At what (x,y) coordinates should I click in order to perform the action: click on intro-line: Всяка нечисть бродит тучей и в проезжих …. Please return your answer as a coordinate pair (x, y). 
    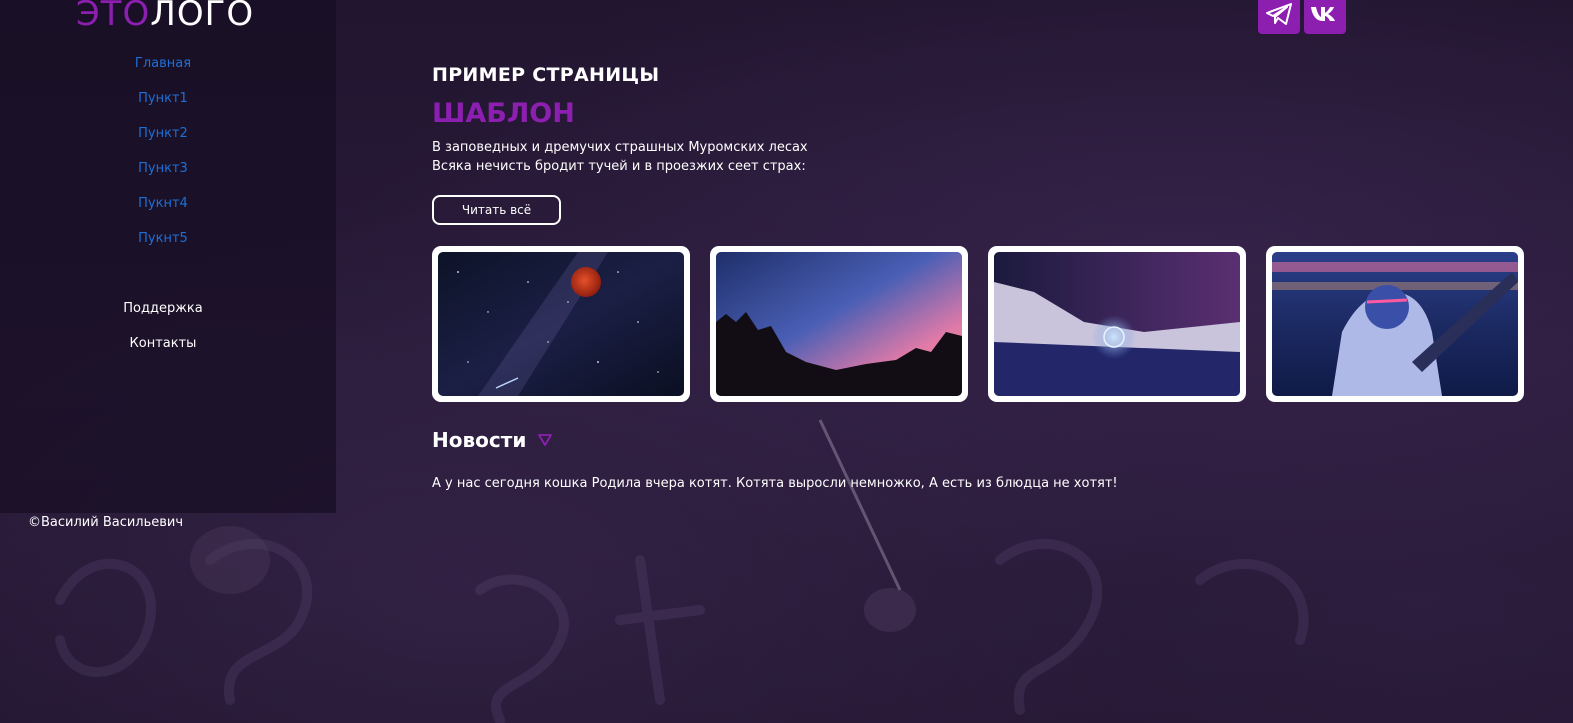
    Looking at the image, I should click on (619, 166).